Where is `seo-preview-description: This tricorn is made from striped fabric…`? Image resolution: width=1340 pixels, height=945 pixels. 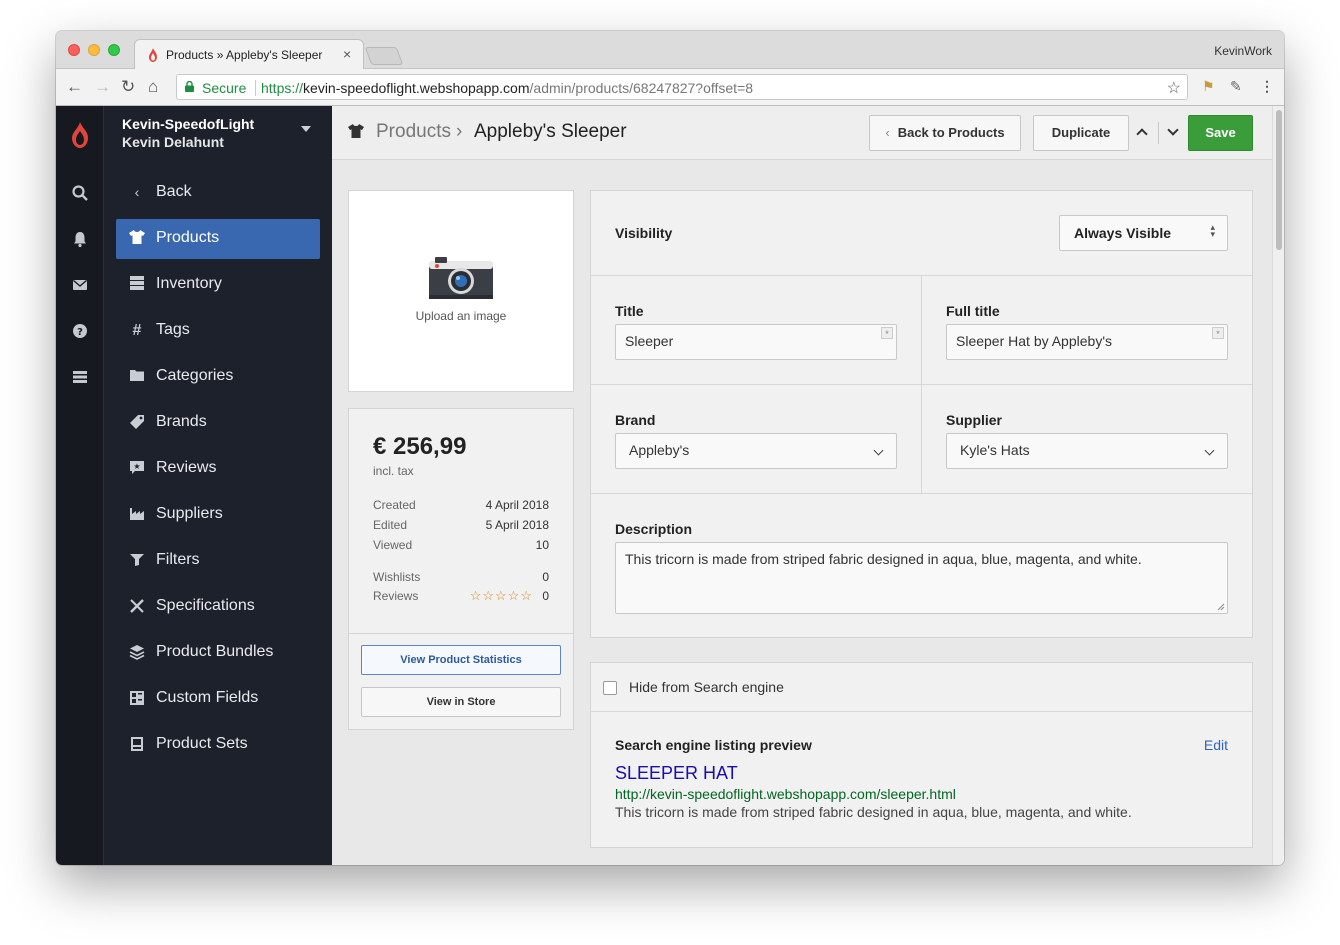 seo-preview-description: This tricorn is made from striped fabric… is located at coordinates (873, 812).